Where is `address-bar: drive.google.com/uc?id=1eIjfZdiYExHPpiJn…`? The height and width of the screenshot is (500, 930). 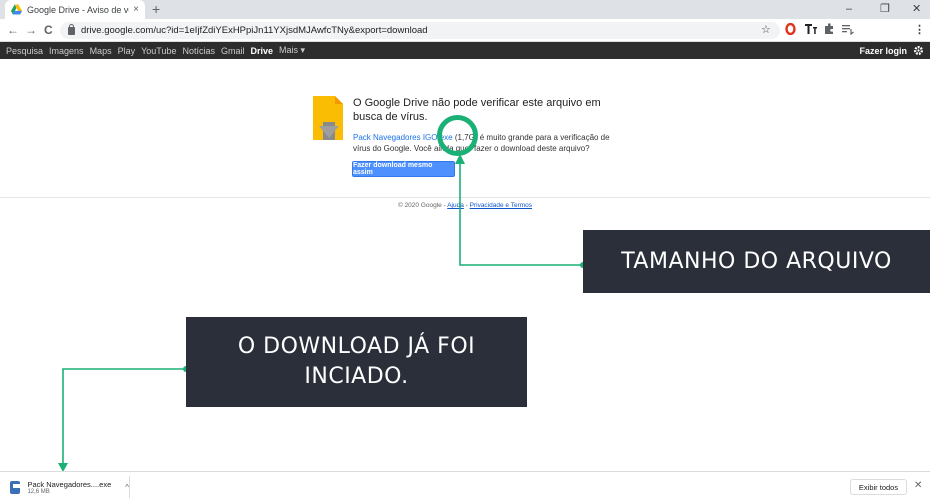
address-bar: drive.google.com/uc?id=1eIjfZdiYExHPpiJn… is located at coordinates (420, 30).